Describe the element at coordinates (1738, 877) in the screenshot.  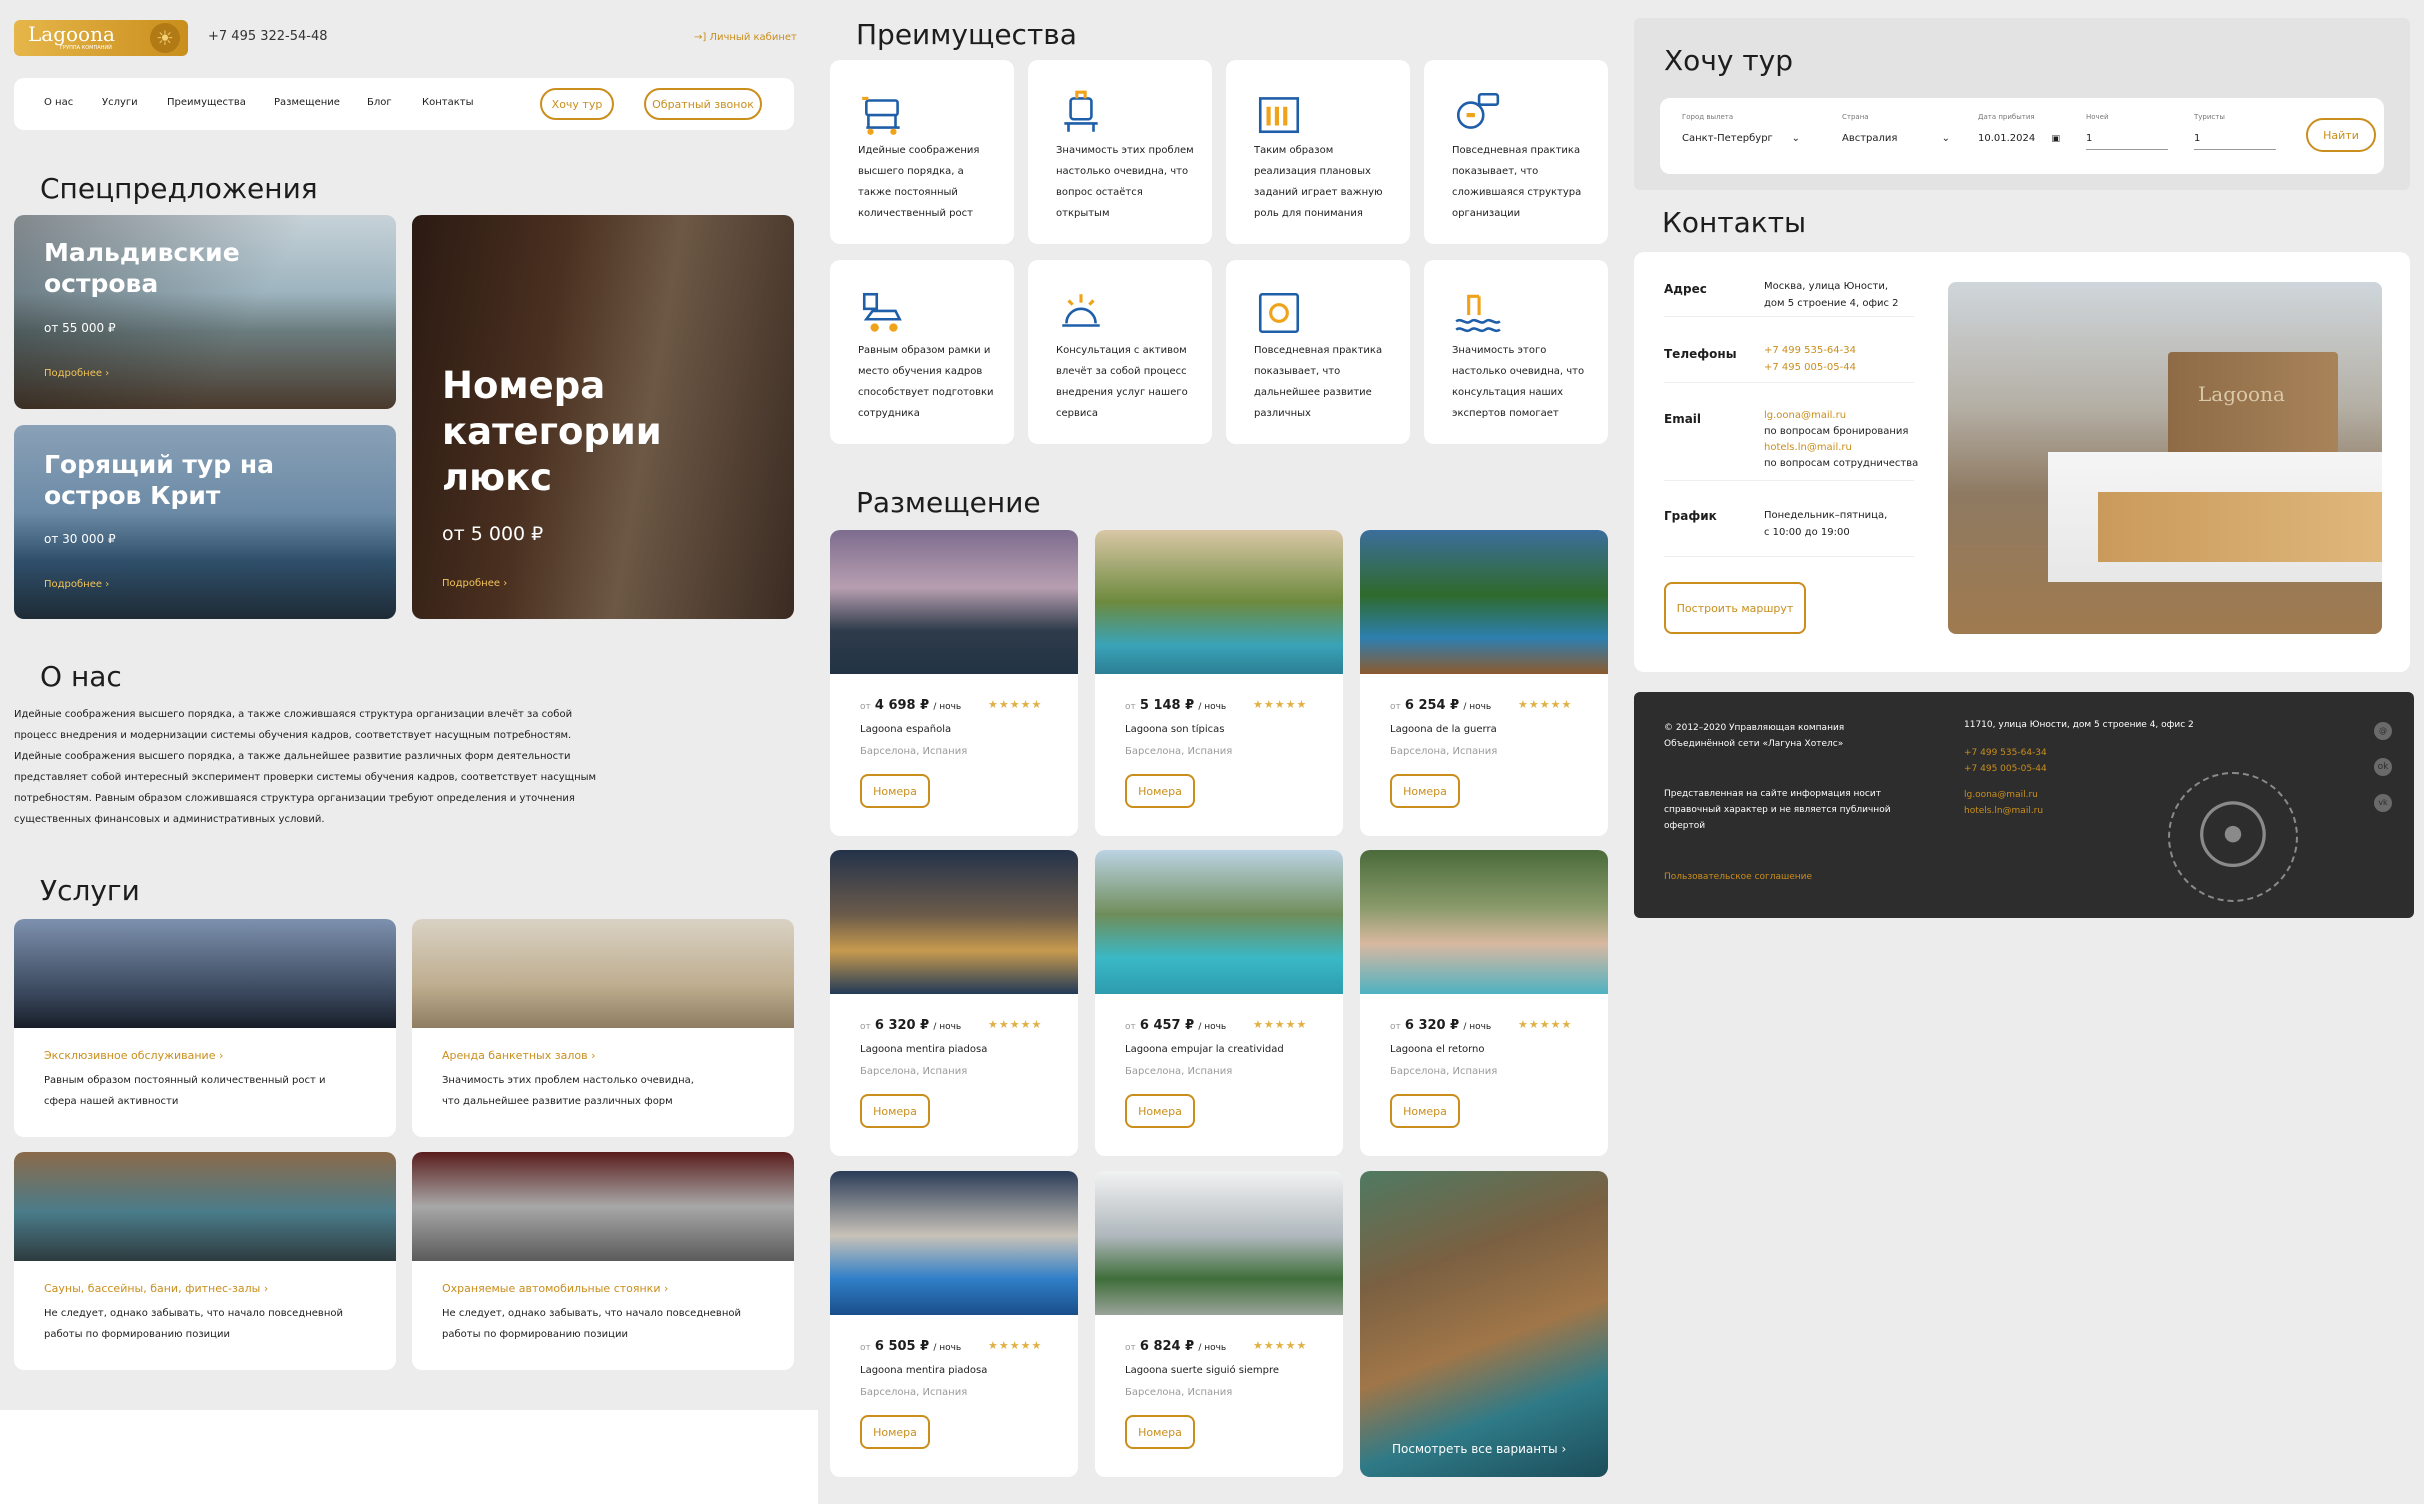
I see `user-agreement-link: Пользовательское соглашение` at that location.